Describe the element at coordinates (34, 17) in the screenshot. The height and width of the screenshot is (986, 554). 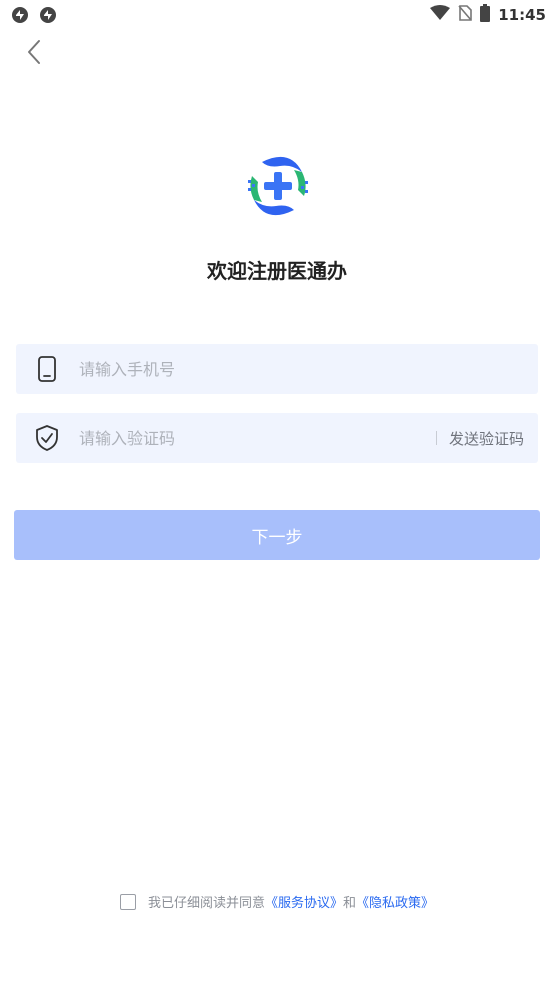
I see `status-left` at that location.